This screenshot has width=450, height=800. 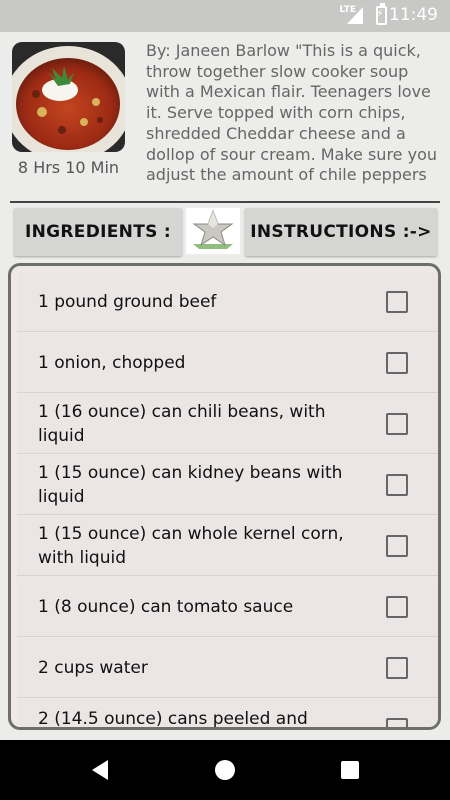 I want to click on ingredient-text: 1 pound ground beef, so click(x=127, y=301).